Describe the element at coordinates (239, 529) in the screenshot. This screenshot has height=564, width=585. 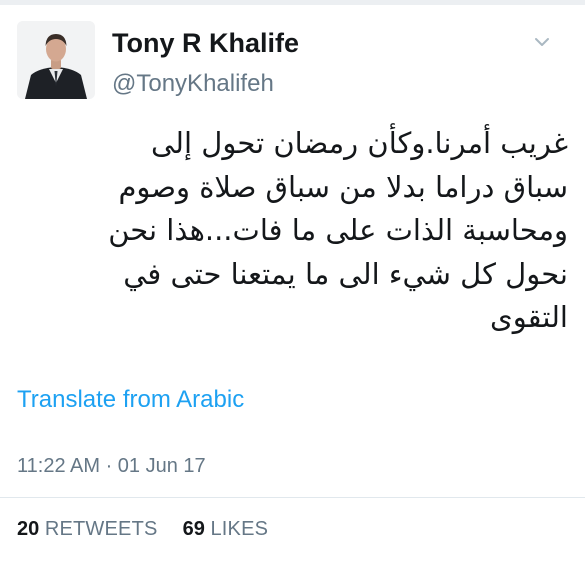
I see `likes-label: LIKES` at that location.